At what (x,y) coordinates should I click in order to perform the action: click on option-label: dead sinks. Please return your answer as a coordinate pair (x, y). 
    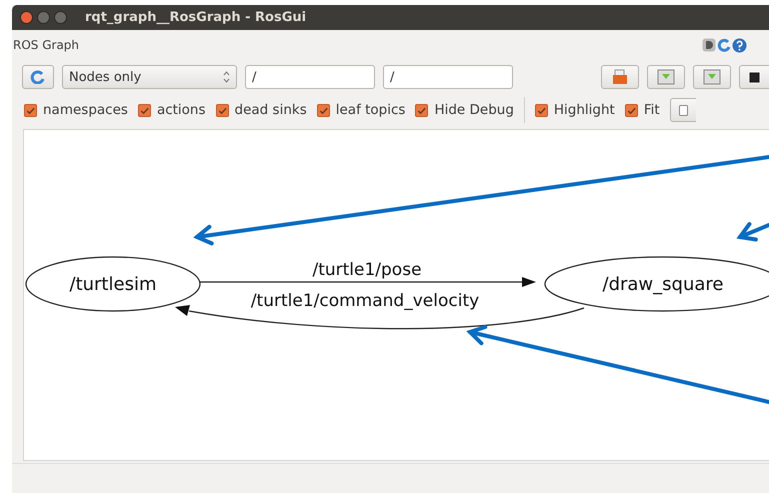
    Looking at the image, I should click on (270, 110).